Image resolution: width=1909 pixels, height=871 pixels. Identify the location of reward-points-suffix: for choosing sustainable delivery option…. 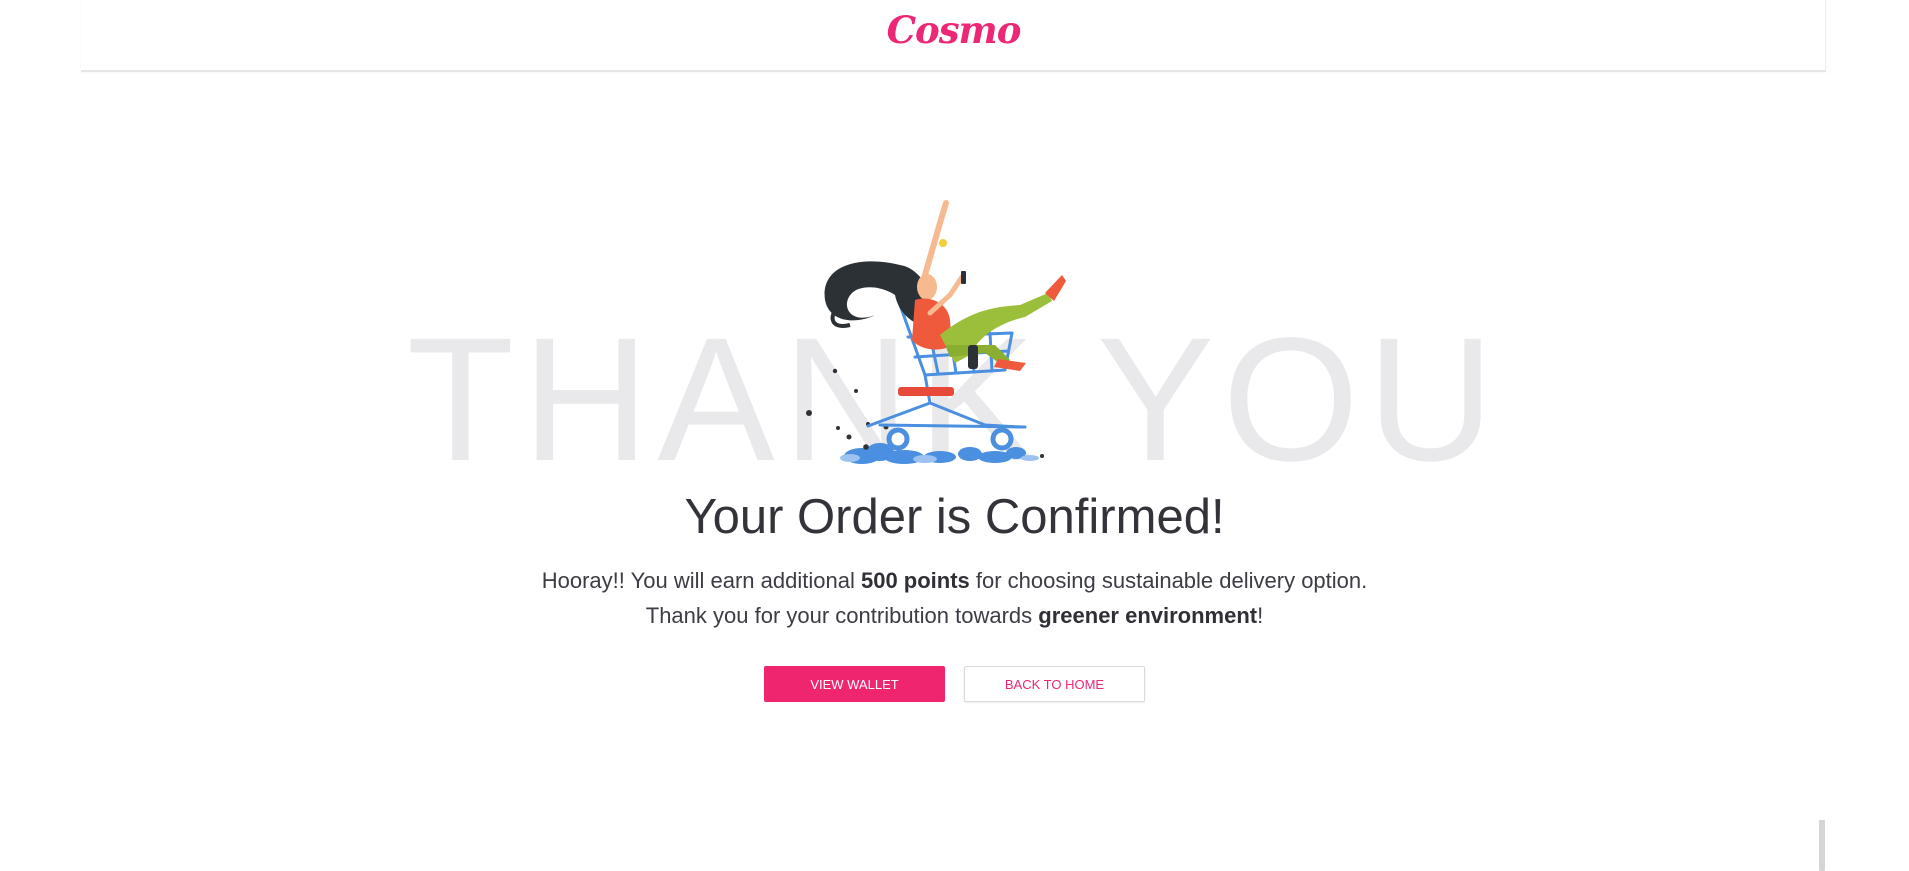
(1168, 580).